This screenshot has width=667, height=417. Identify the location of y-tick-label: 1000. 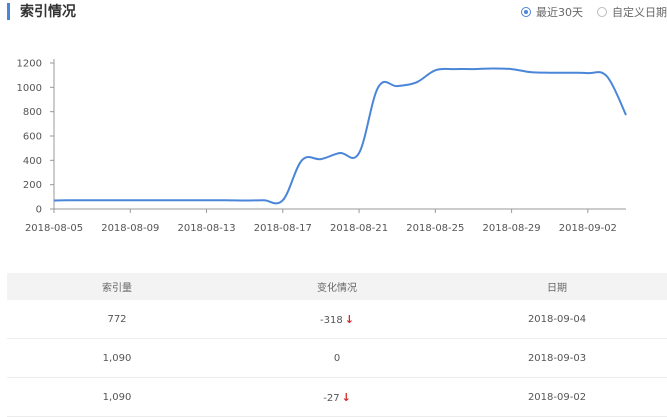
(29, 88).